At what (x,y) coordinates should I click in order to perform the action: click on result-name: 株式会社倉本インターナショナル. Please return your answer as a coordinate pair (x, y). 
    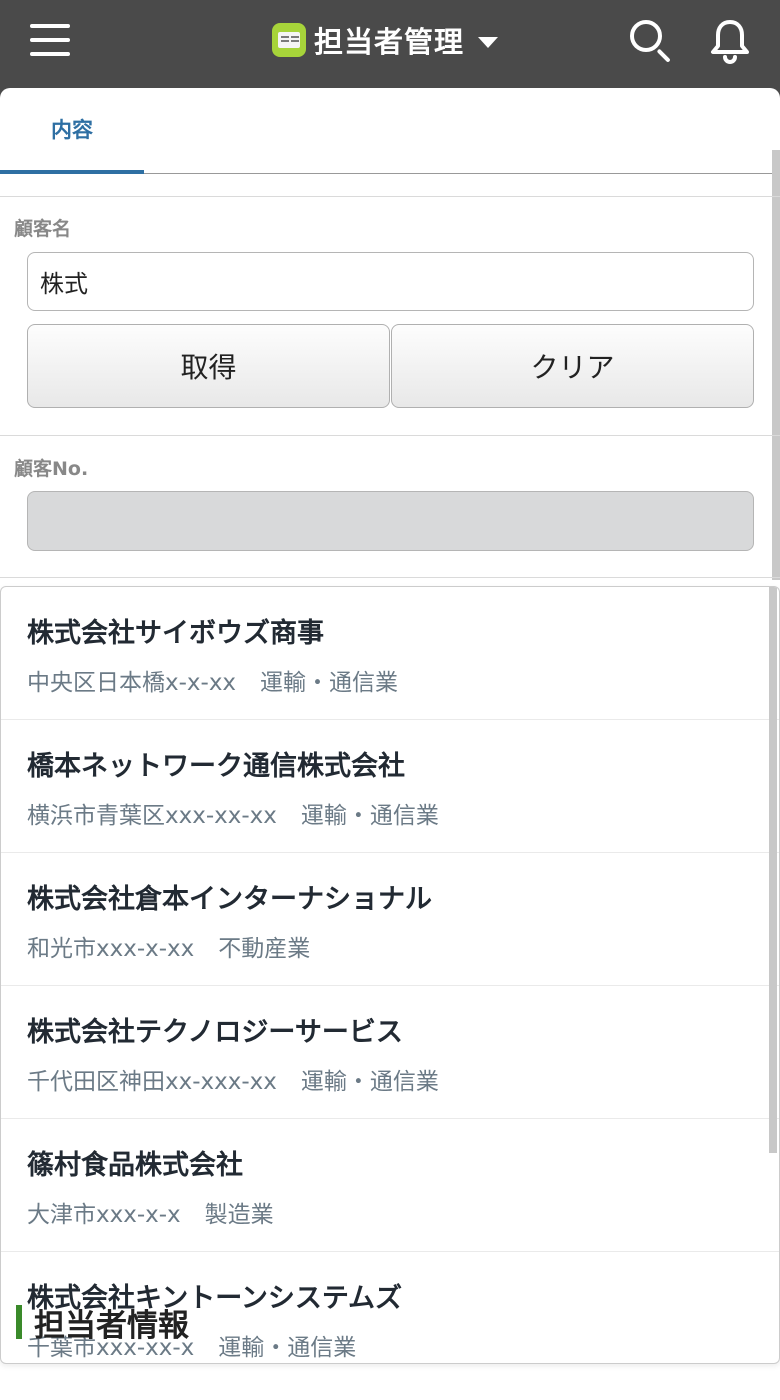
    Looking at the image, I should click on (229, 899).